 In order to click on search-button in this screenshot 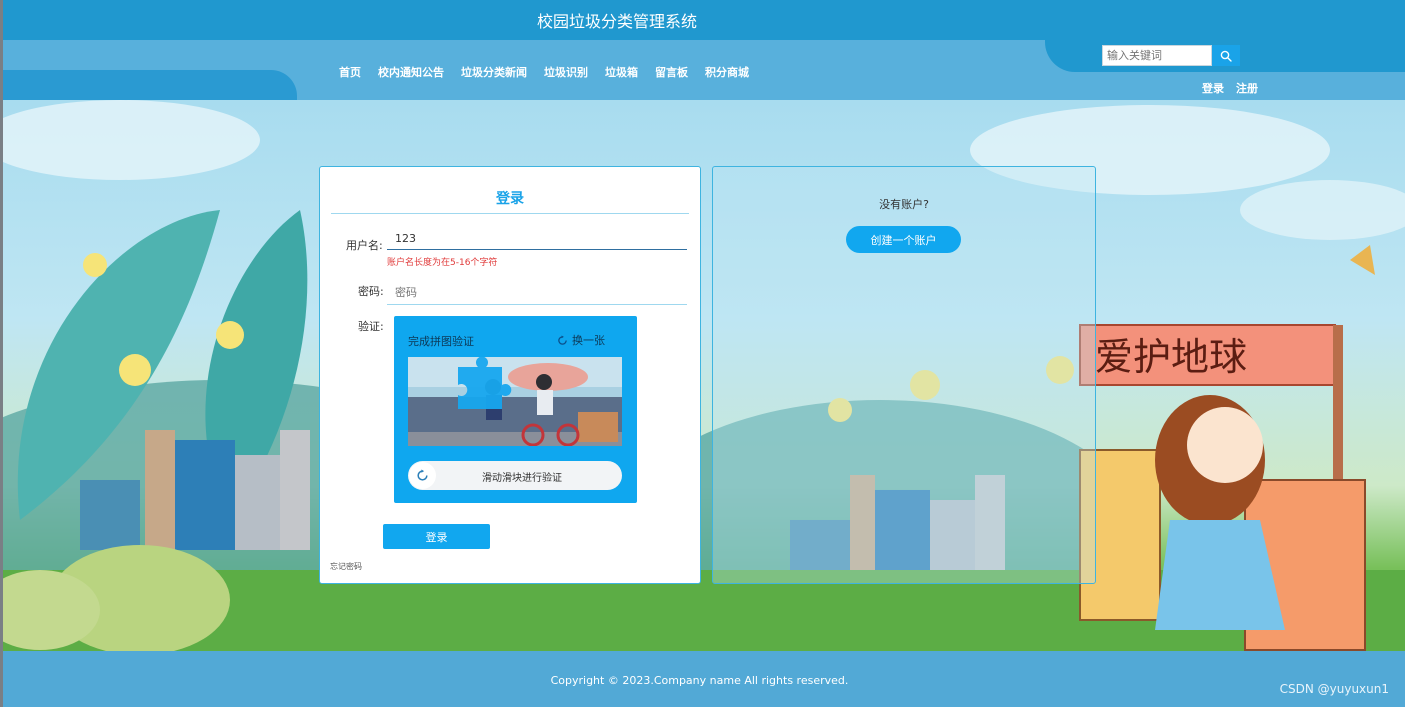, I will do `click(1226, 55)`.